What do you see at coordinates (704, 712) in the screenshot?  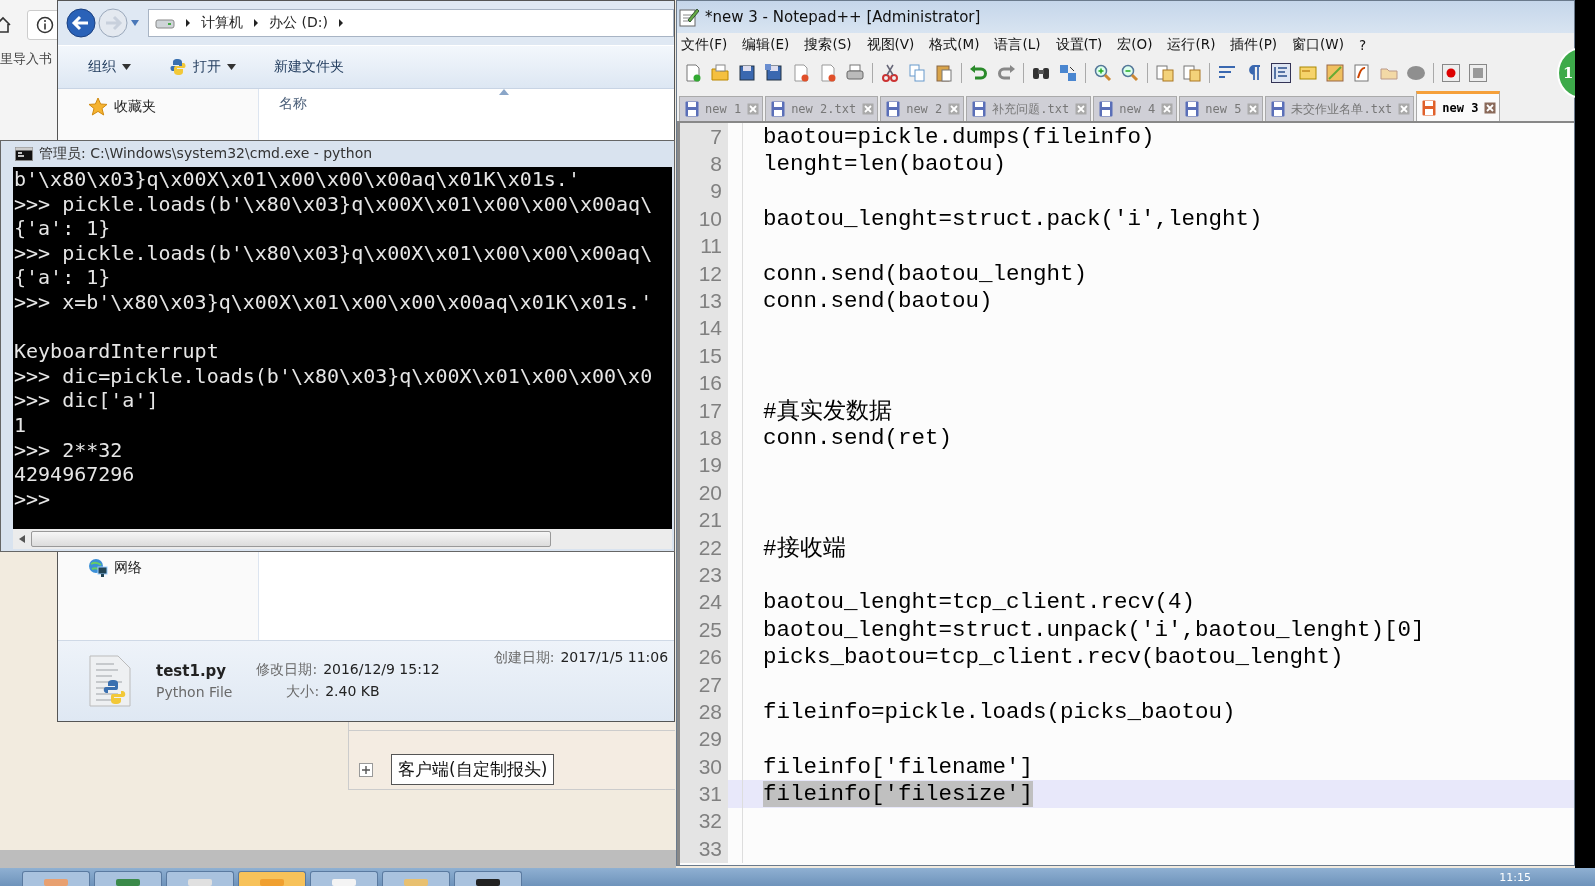 I see `line-number: 28` at bounding box center [704, 712].